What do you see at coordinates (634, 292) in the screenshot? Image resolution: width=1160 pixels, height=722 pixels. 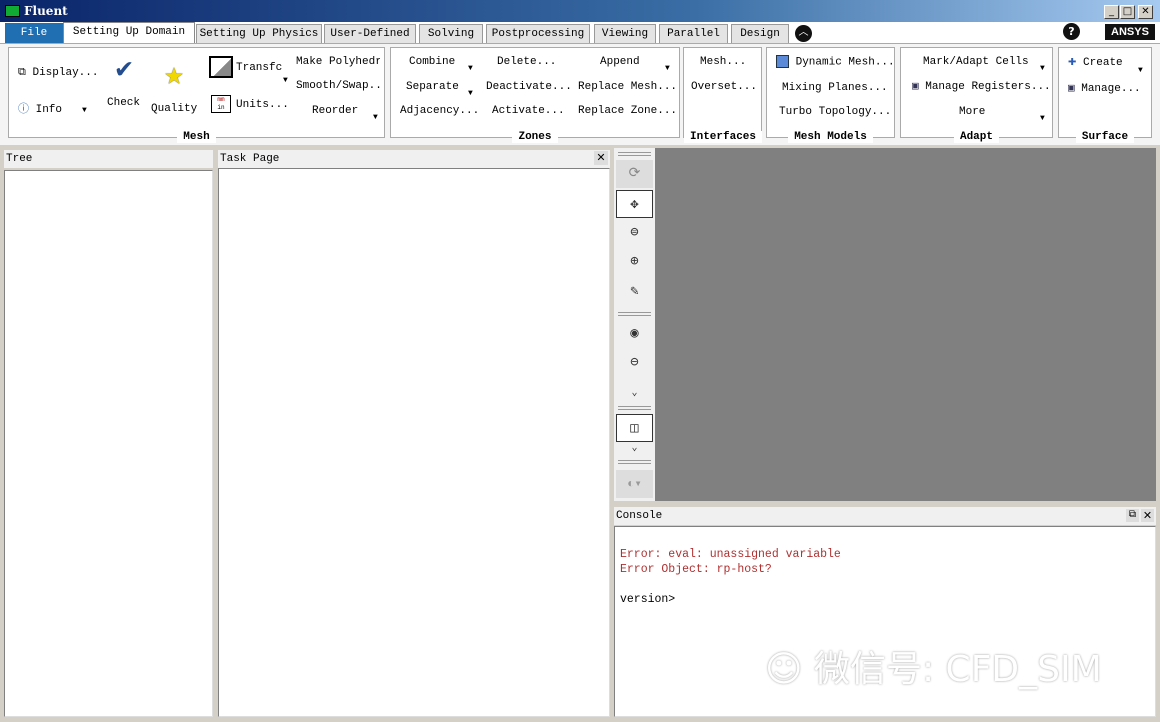 I see `probe-icon: ✎` at bounding box center [634, 292].